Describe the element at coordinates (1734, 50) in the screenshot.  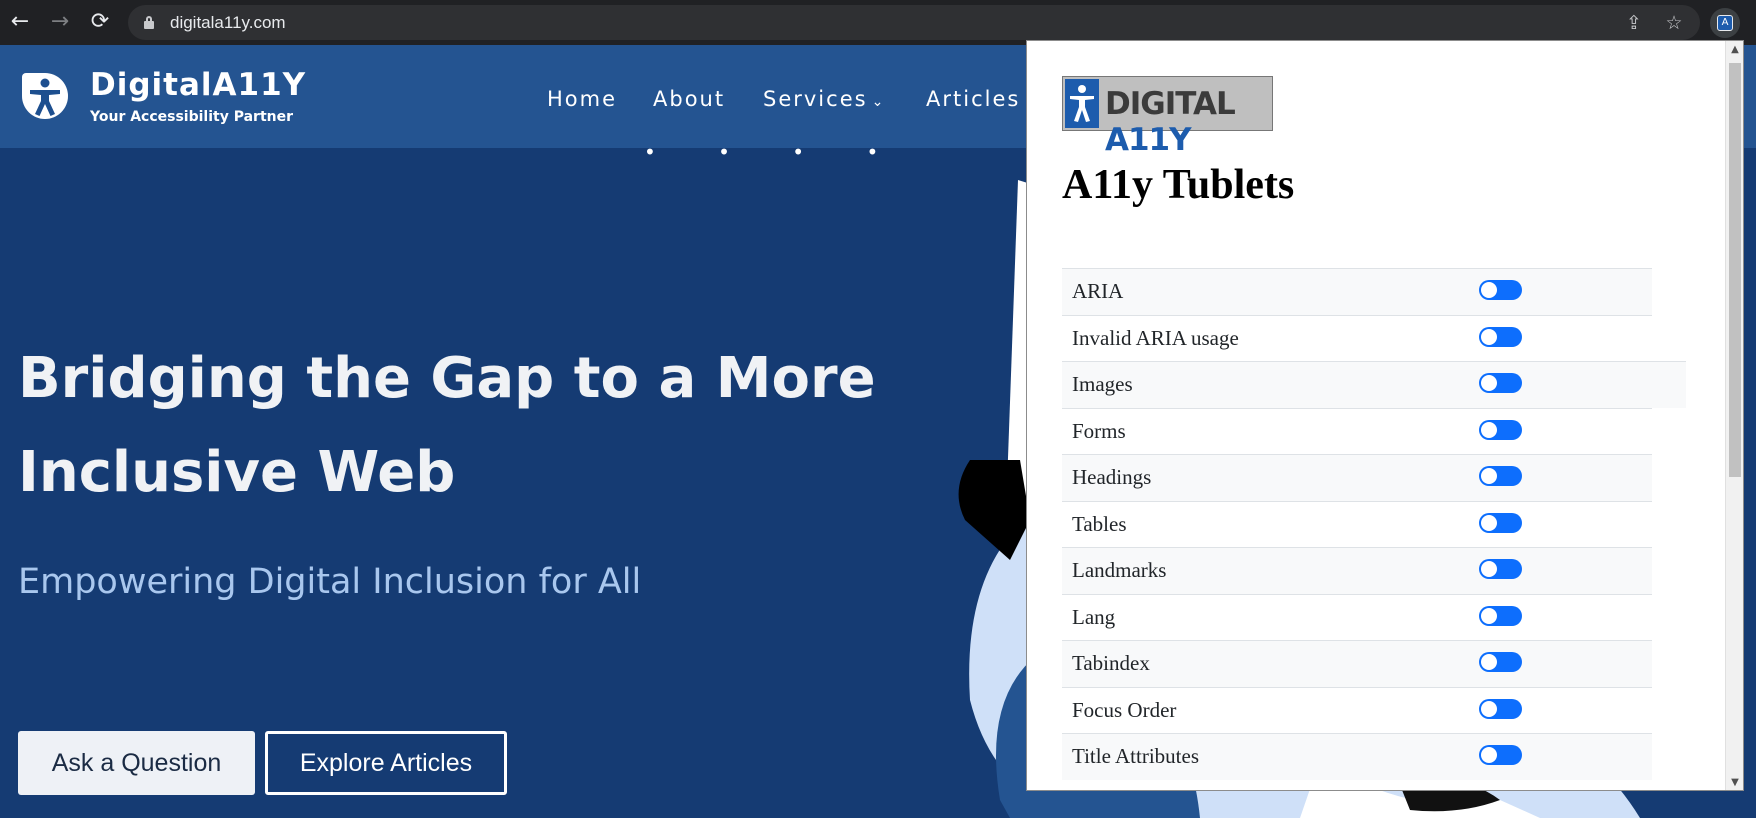
I see `scroll-up-icon: ▲` at that location.